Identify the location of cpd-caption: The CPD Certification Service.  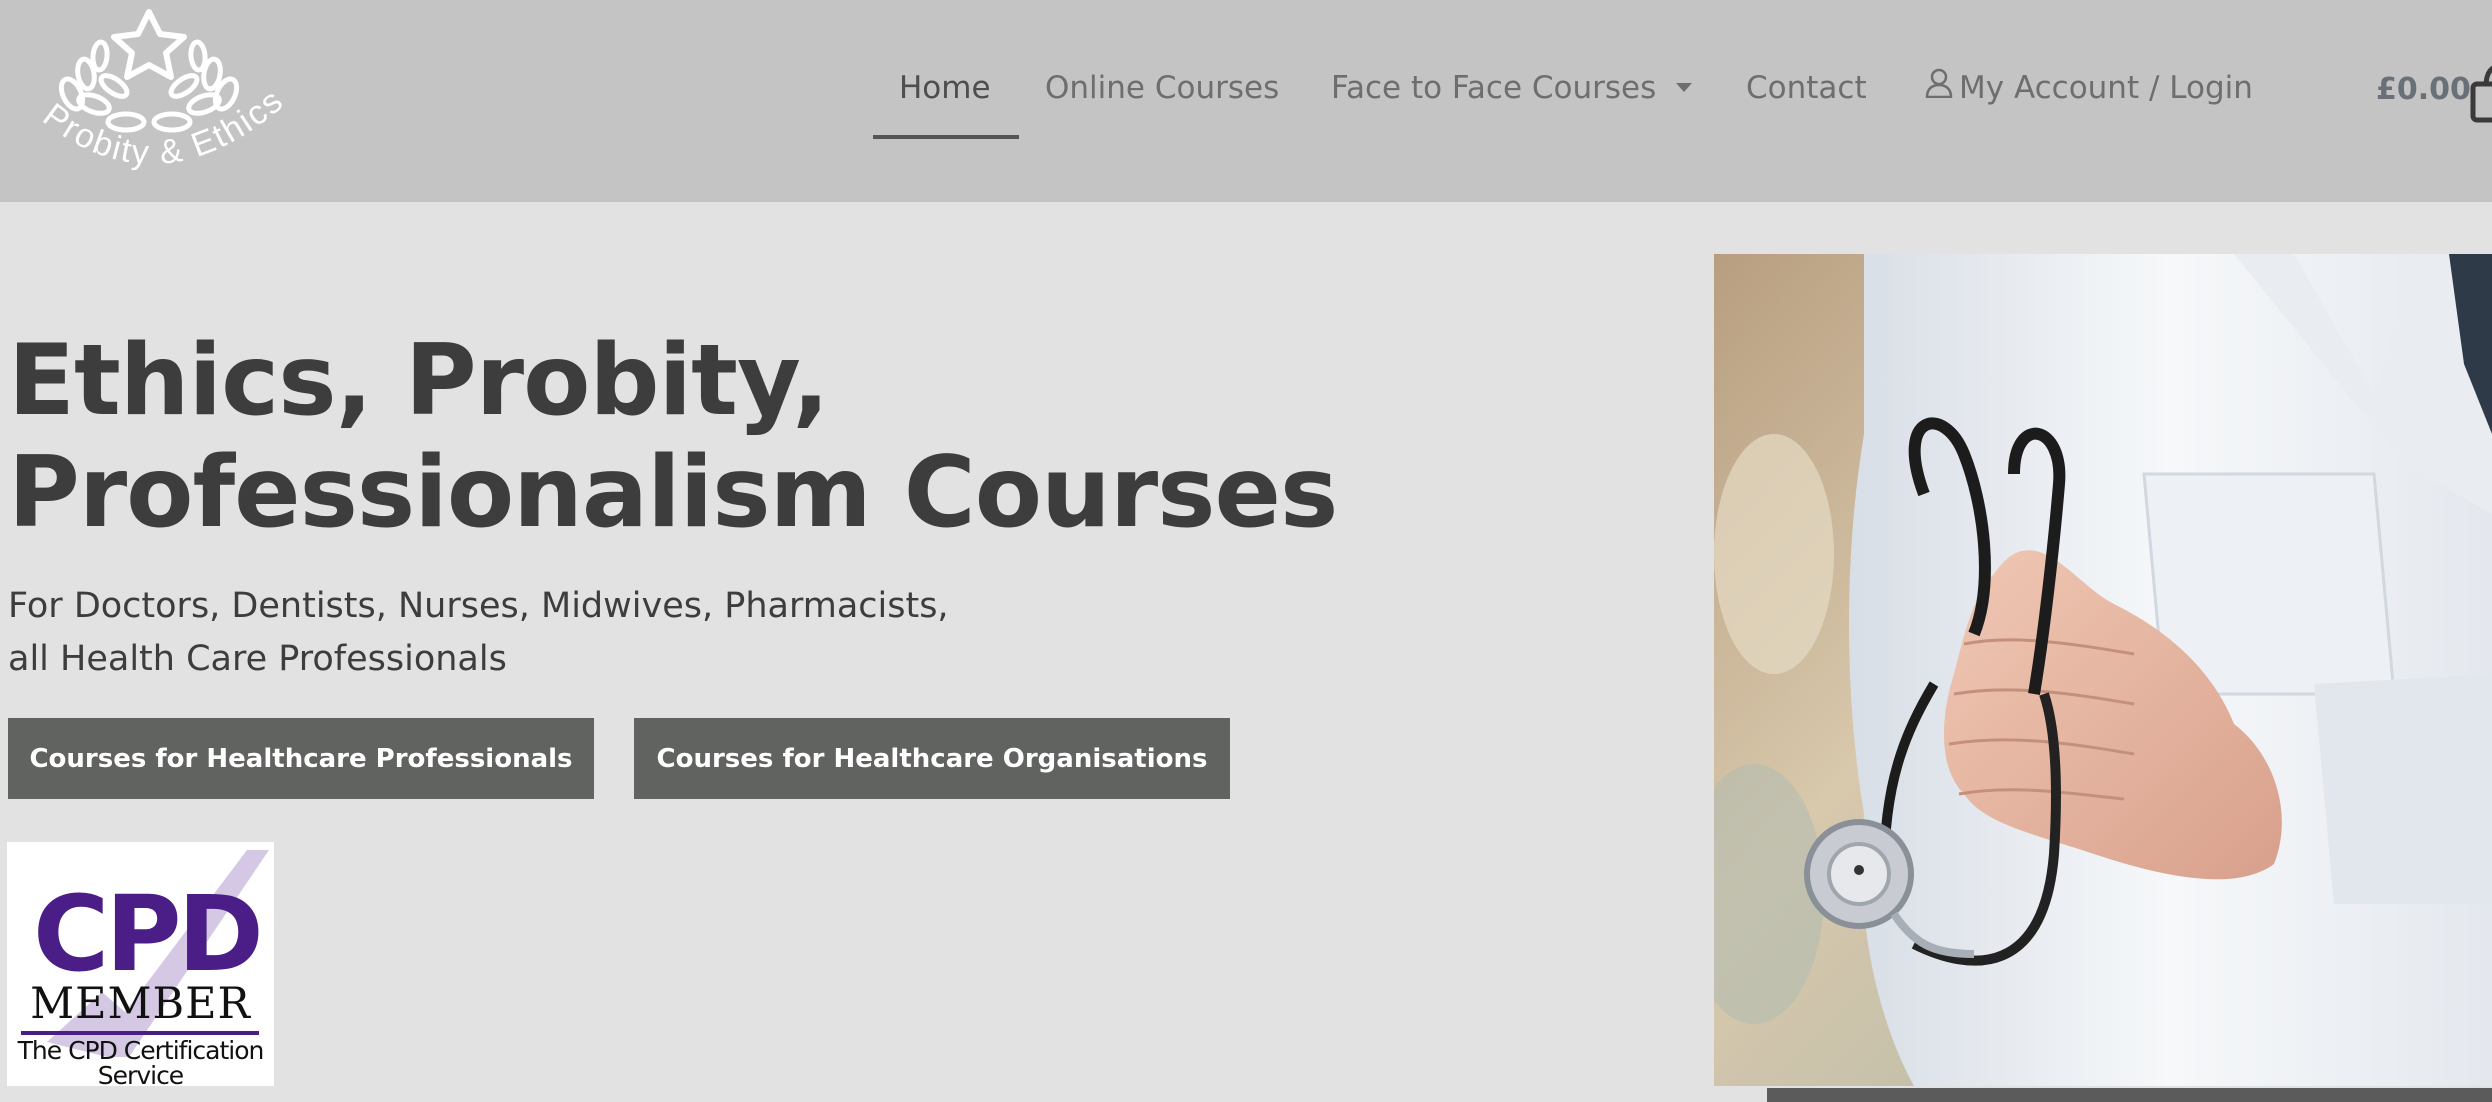
(140, 1062).